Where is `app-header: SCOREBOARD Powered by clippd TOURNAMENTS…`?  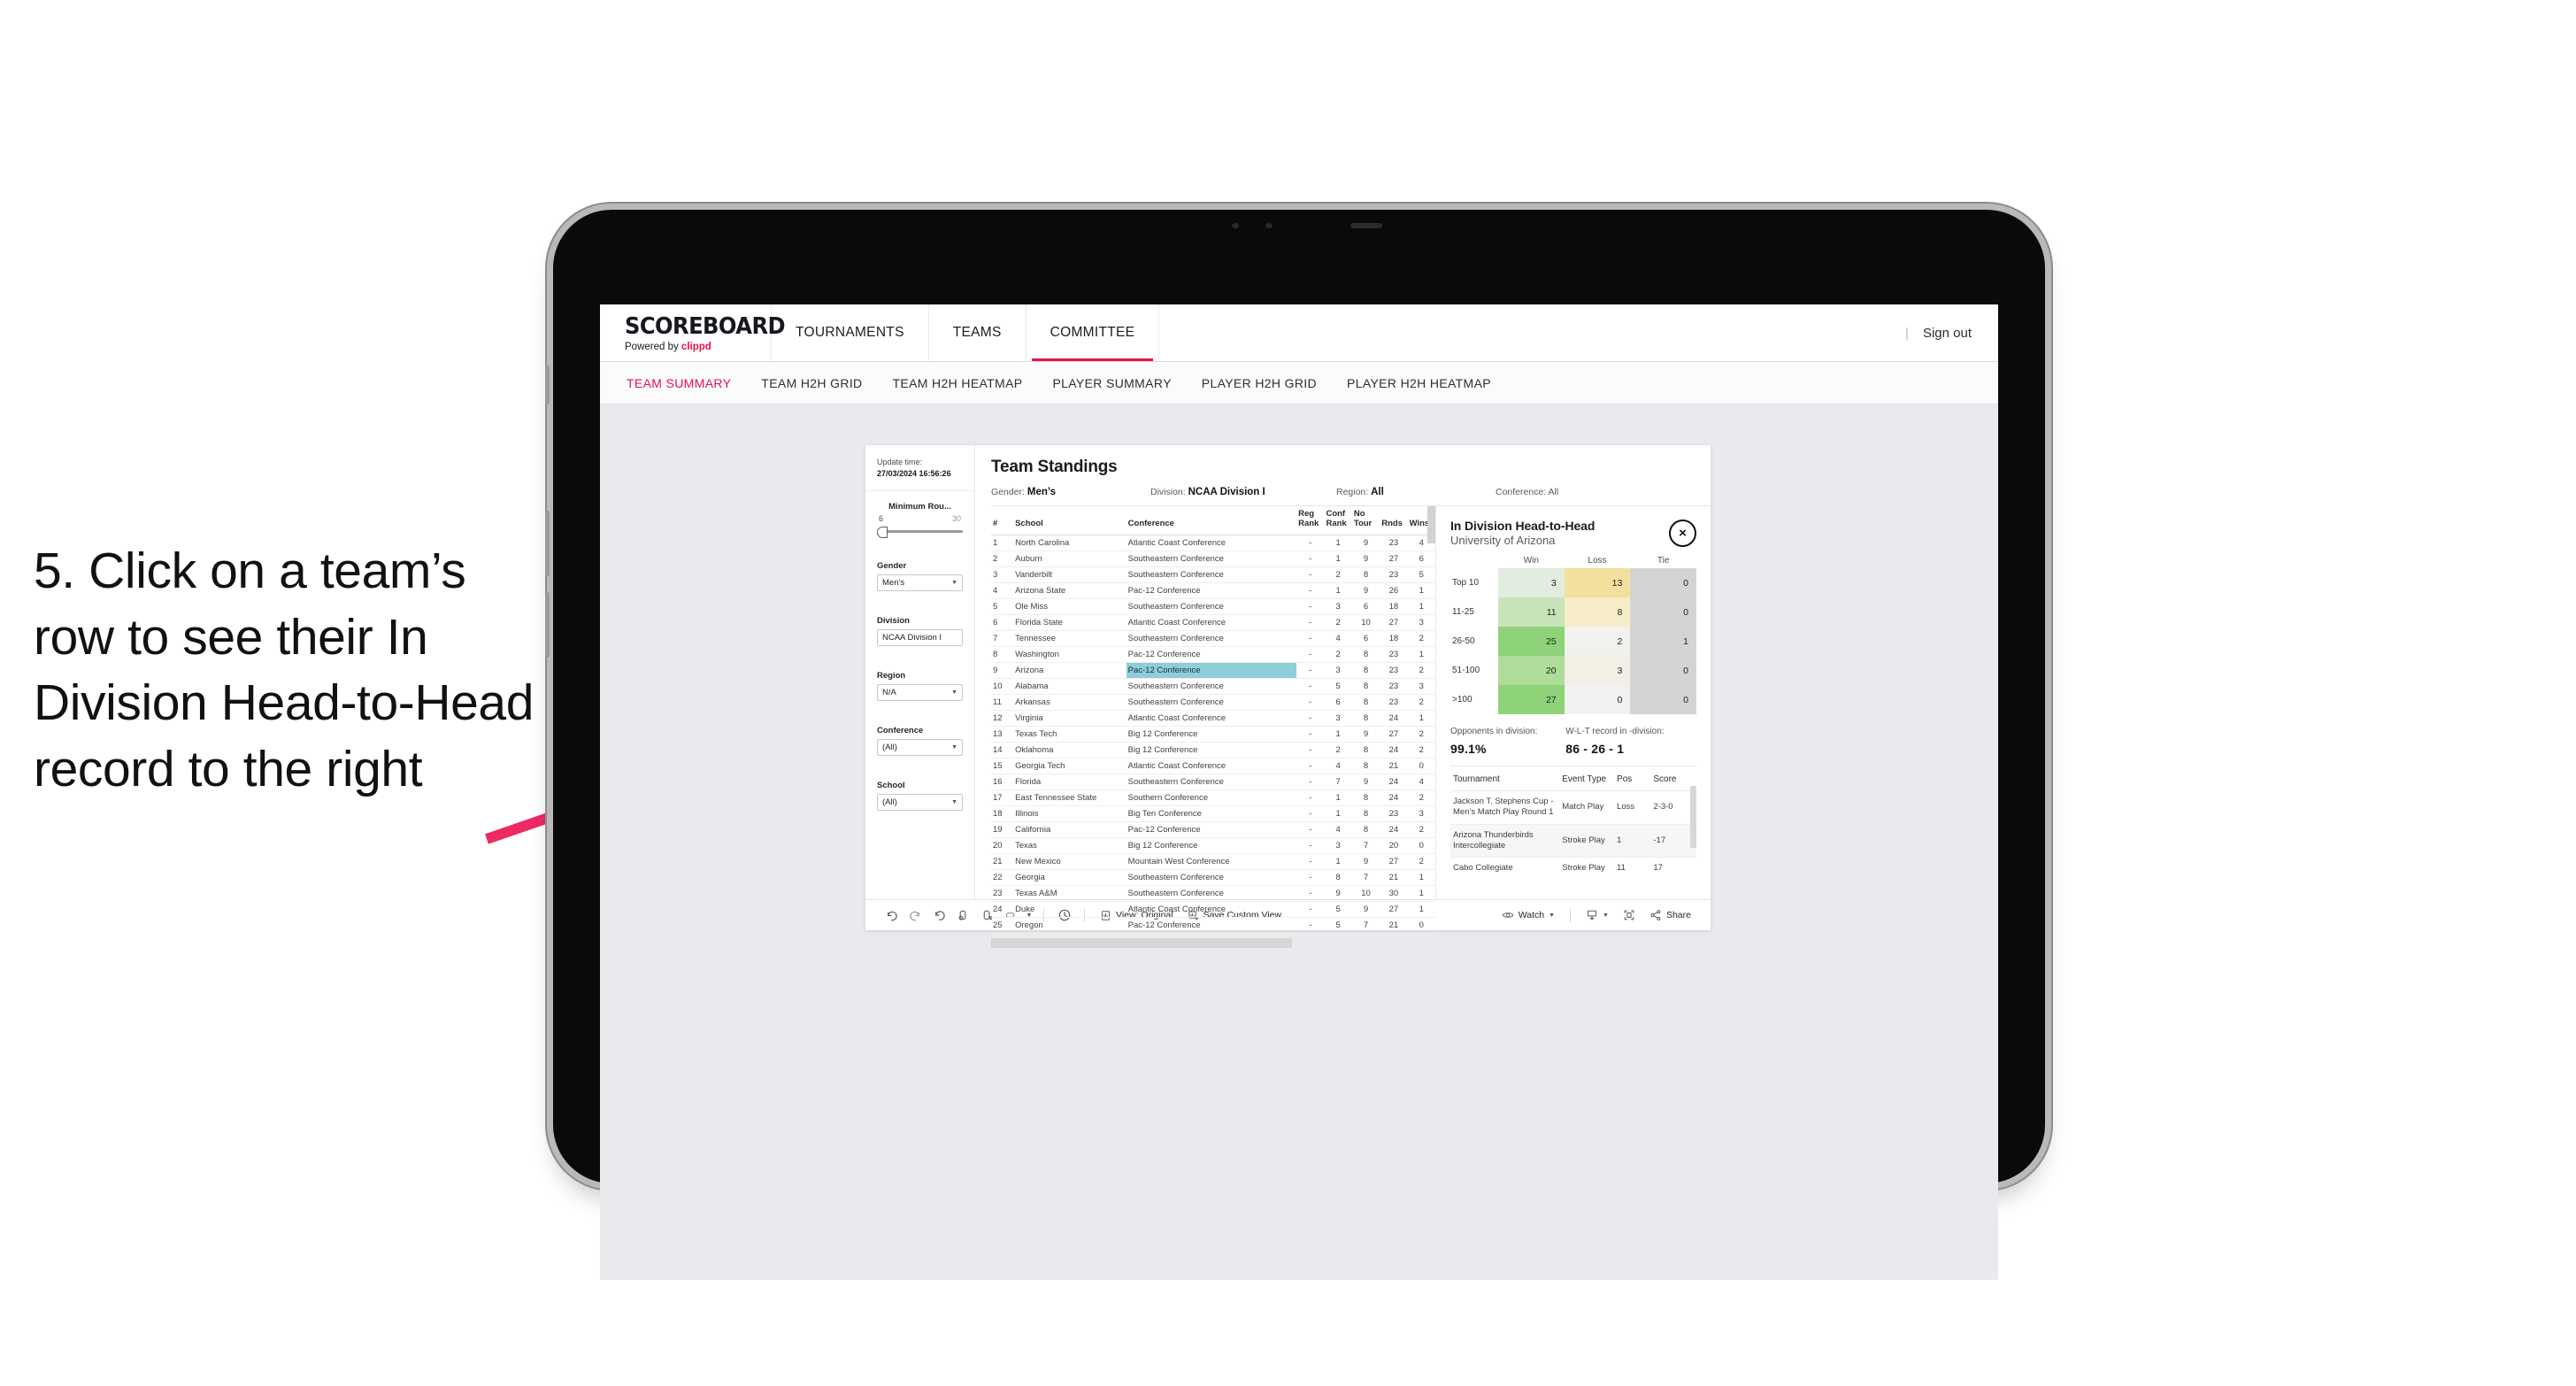
app-header: SCOREBOARD Powered by clippd TOURNAMENTS… is located at coordinates (1299, 333).